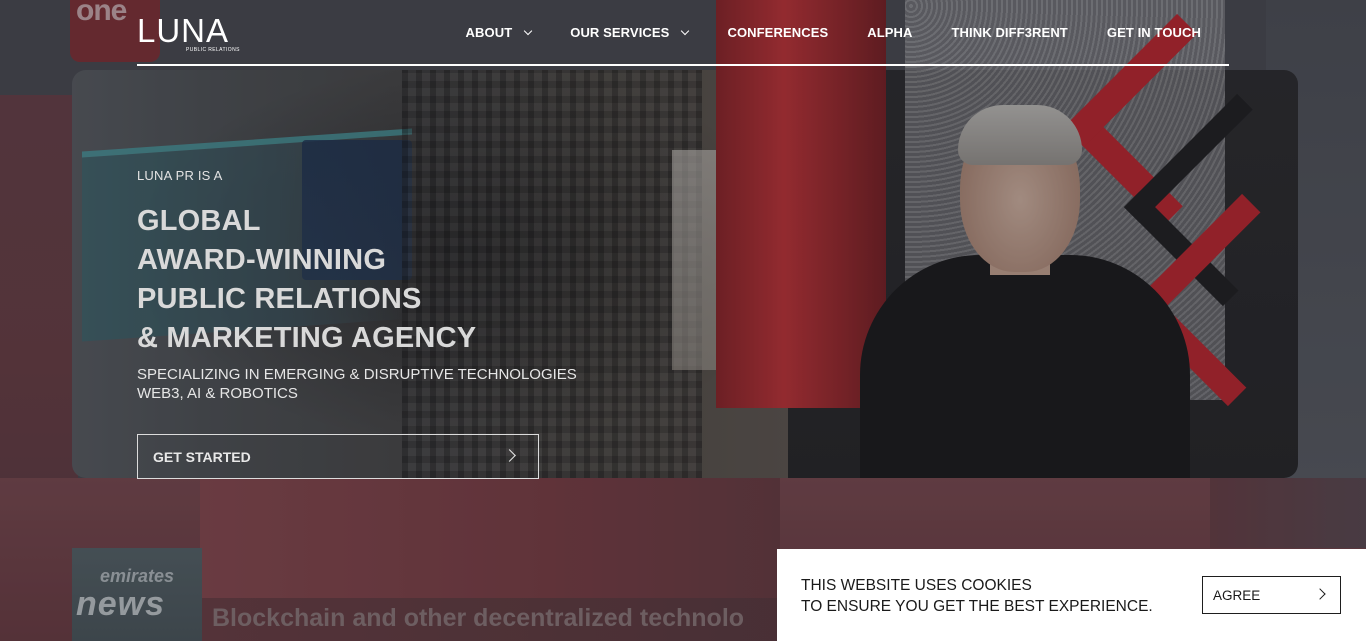 The image size is (1366, 641). What do you see at coordinates (489, 32) in the screenshot?
I see `nav-label: ABOUT` at bounding box center [489, 32].